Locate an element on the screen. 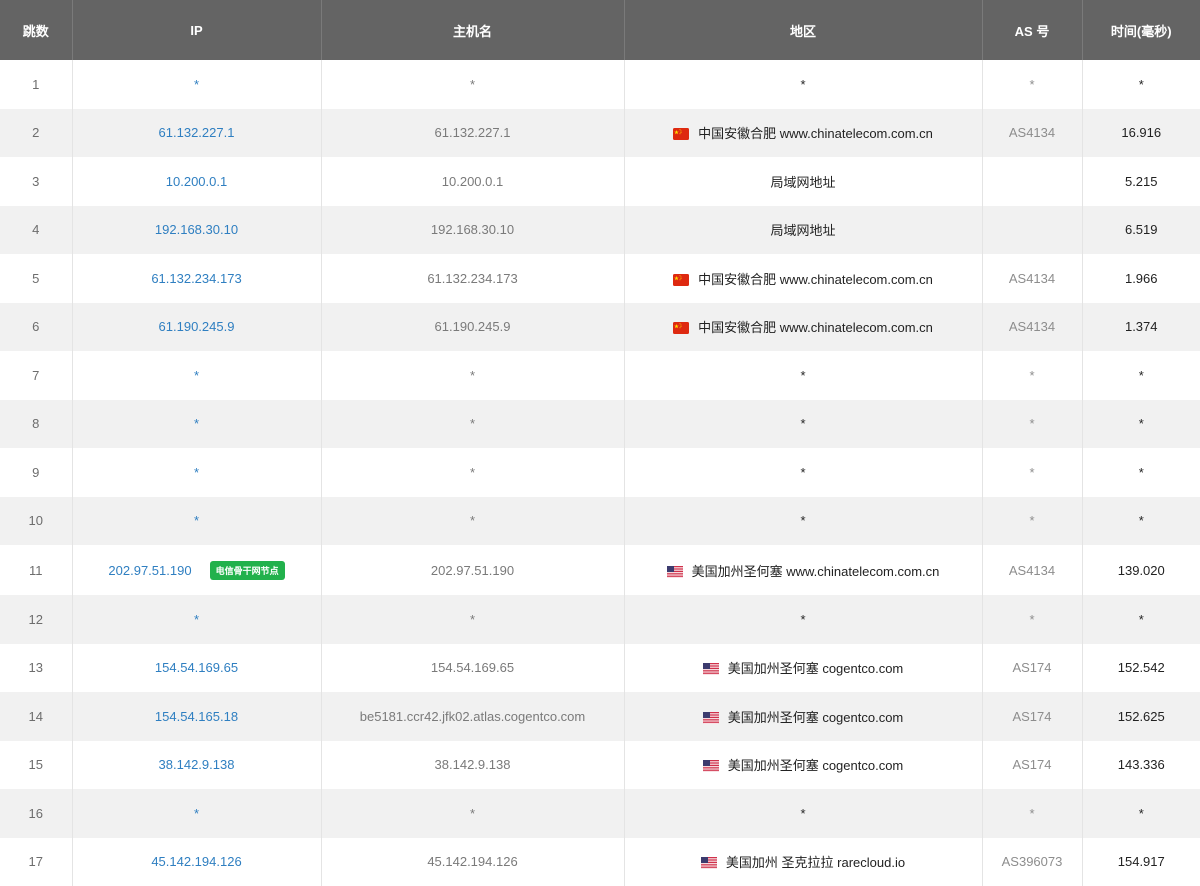  time-text: 6.519 is located at coordinates (1141, 230).